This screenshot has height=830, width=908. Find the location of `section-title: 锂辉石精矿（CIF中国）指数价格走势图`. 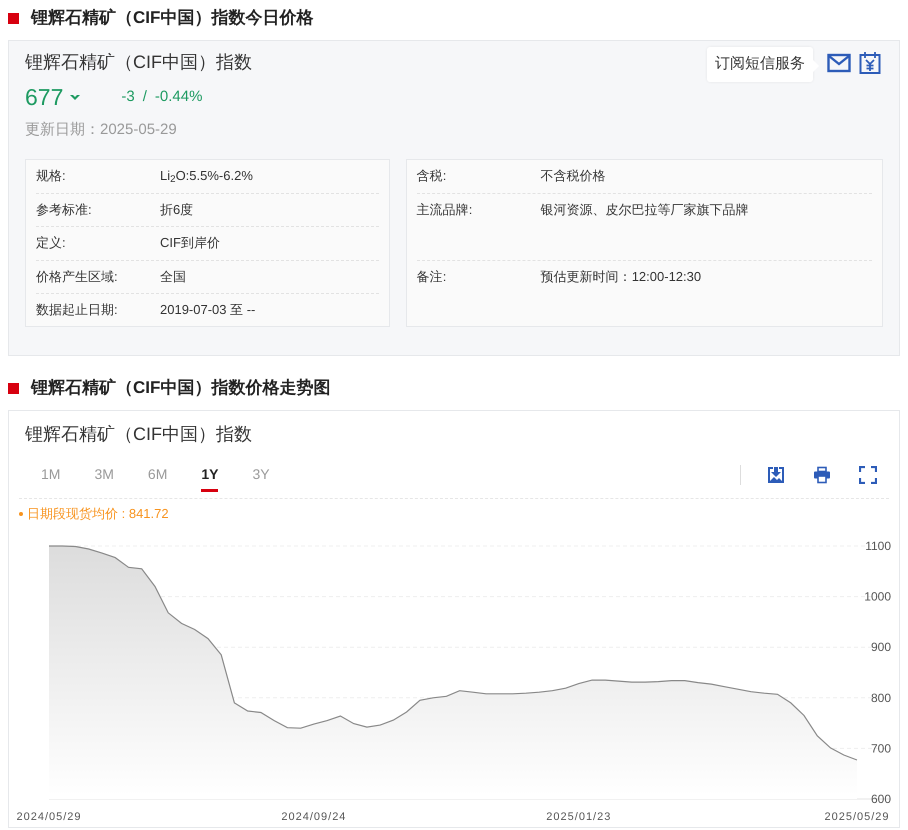

section-title: 锂辉石精矿（CIF中国）指数价格走势图 is located at coordinates (180, 388).